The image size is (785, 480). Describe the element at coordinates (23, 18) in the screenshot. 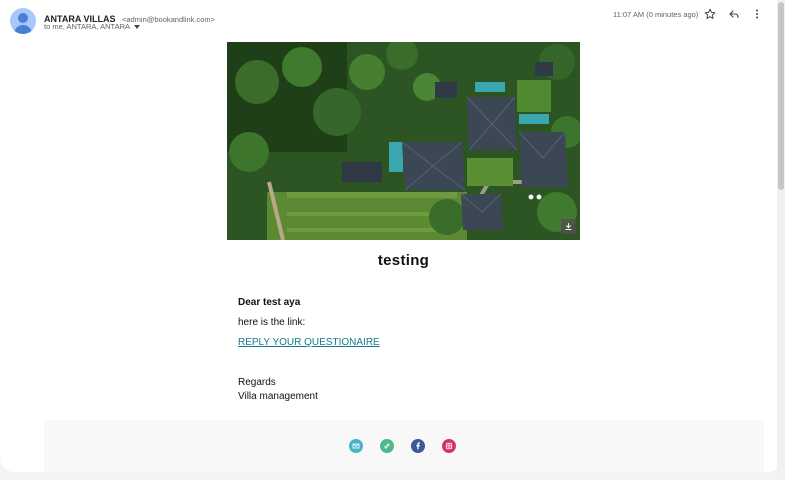

I see `avatar-head` at that location.